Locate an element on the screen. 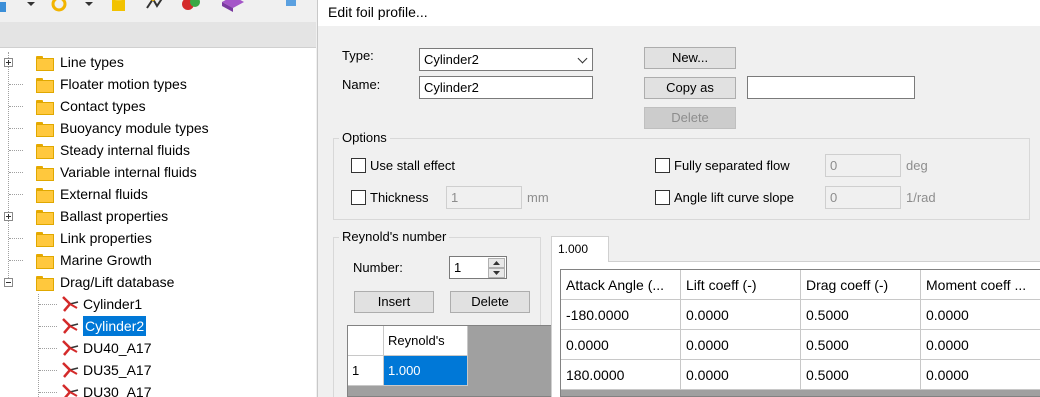 The width and height of the screenshot is (1040, 397). reynolds-number-label: Number: is located at coordinates (378, 267).